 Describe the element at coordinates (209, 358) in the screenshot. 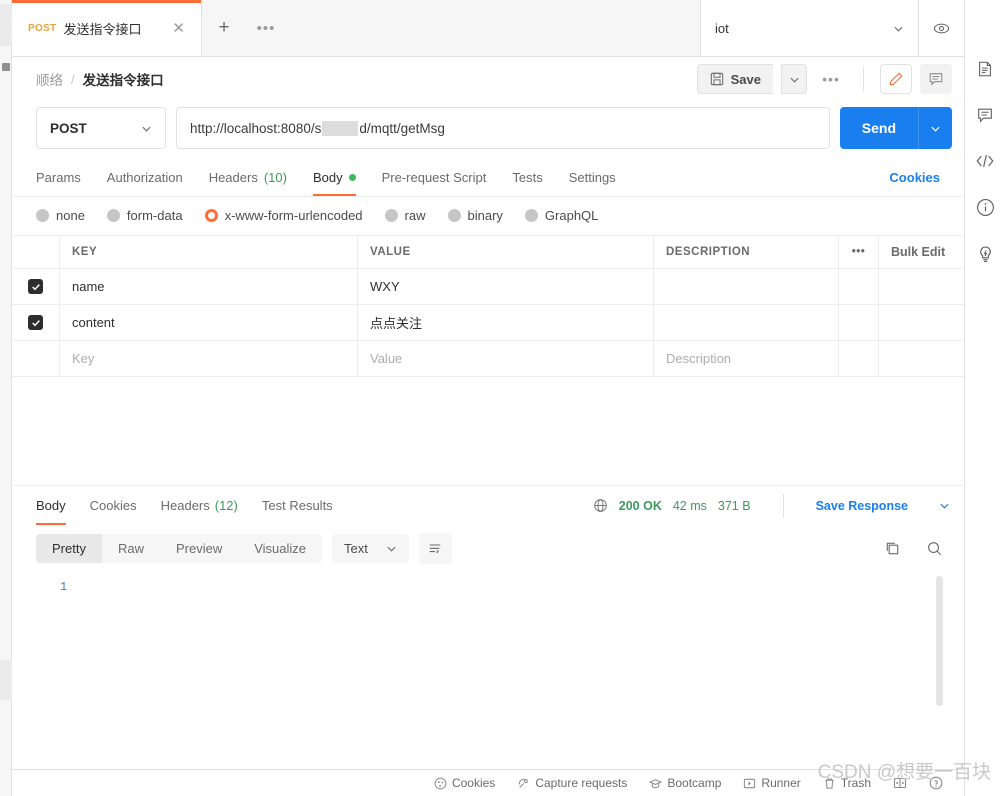

I see `new-key-input: Key` at that location.